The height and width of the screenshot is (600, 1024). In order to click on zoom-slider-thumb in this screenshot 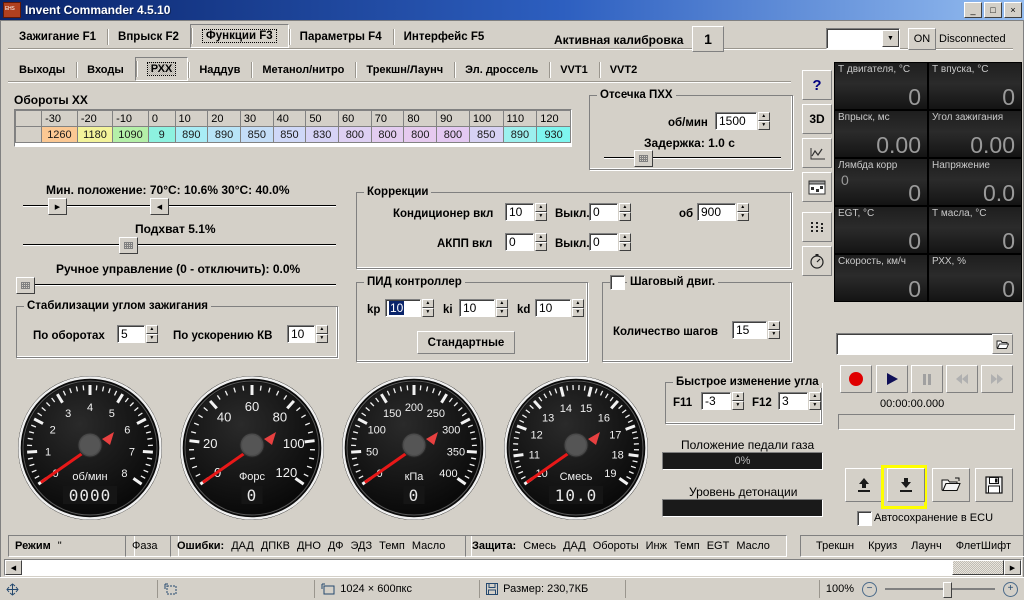, I will do `click(947, 590)`.